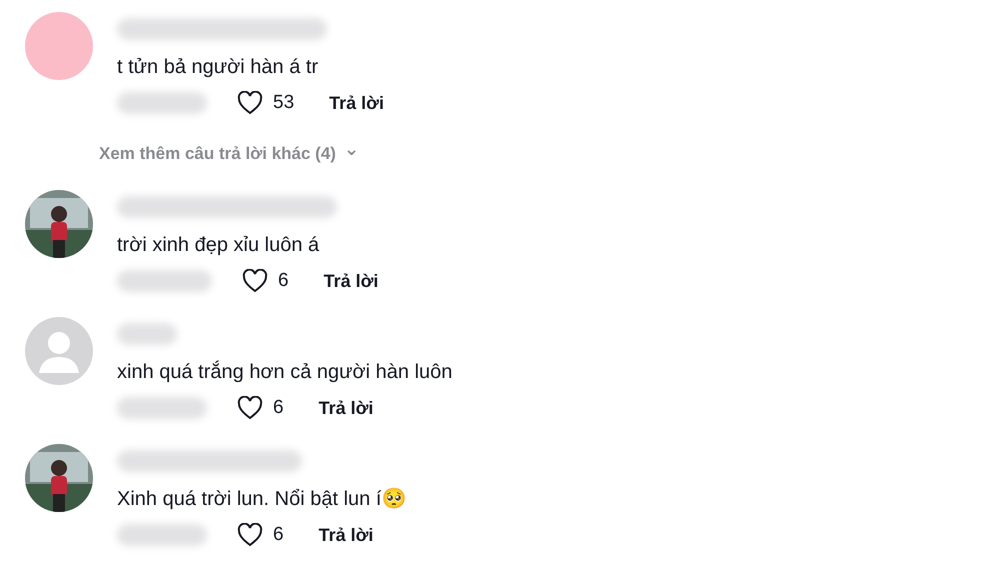 This screenshot has width=1000, height=562. What do you see at coordinates (284, 372) in the screenshot?
I see `comment-text: xinh quá trắng hơn cả người hàn luôn` at bounding box center [284, 372].